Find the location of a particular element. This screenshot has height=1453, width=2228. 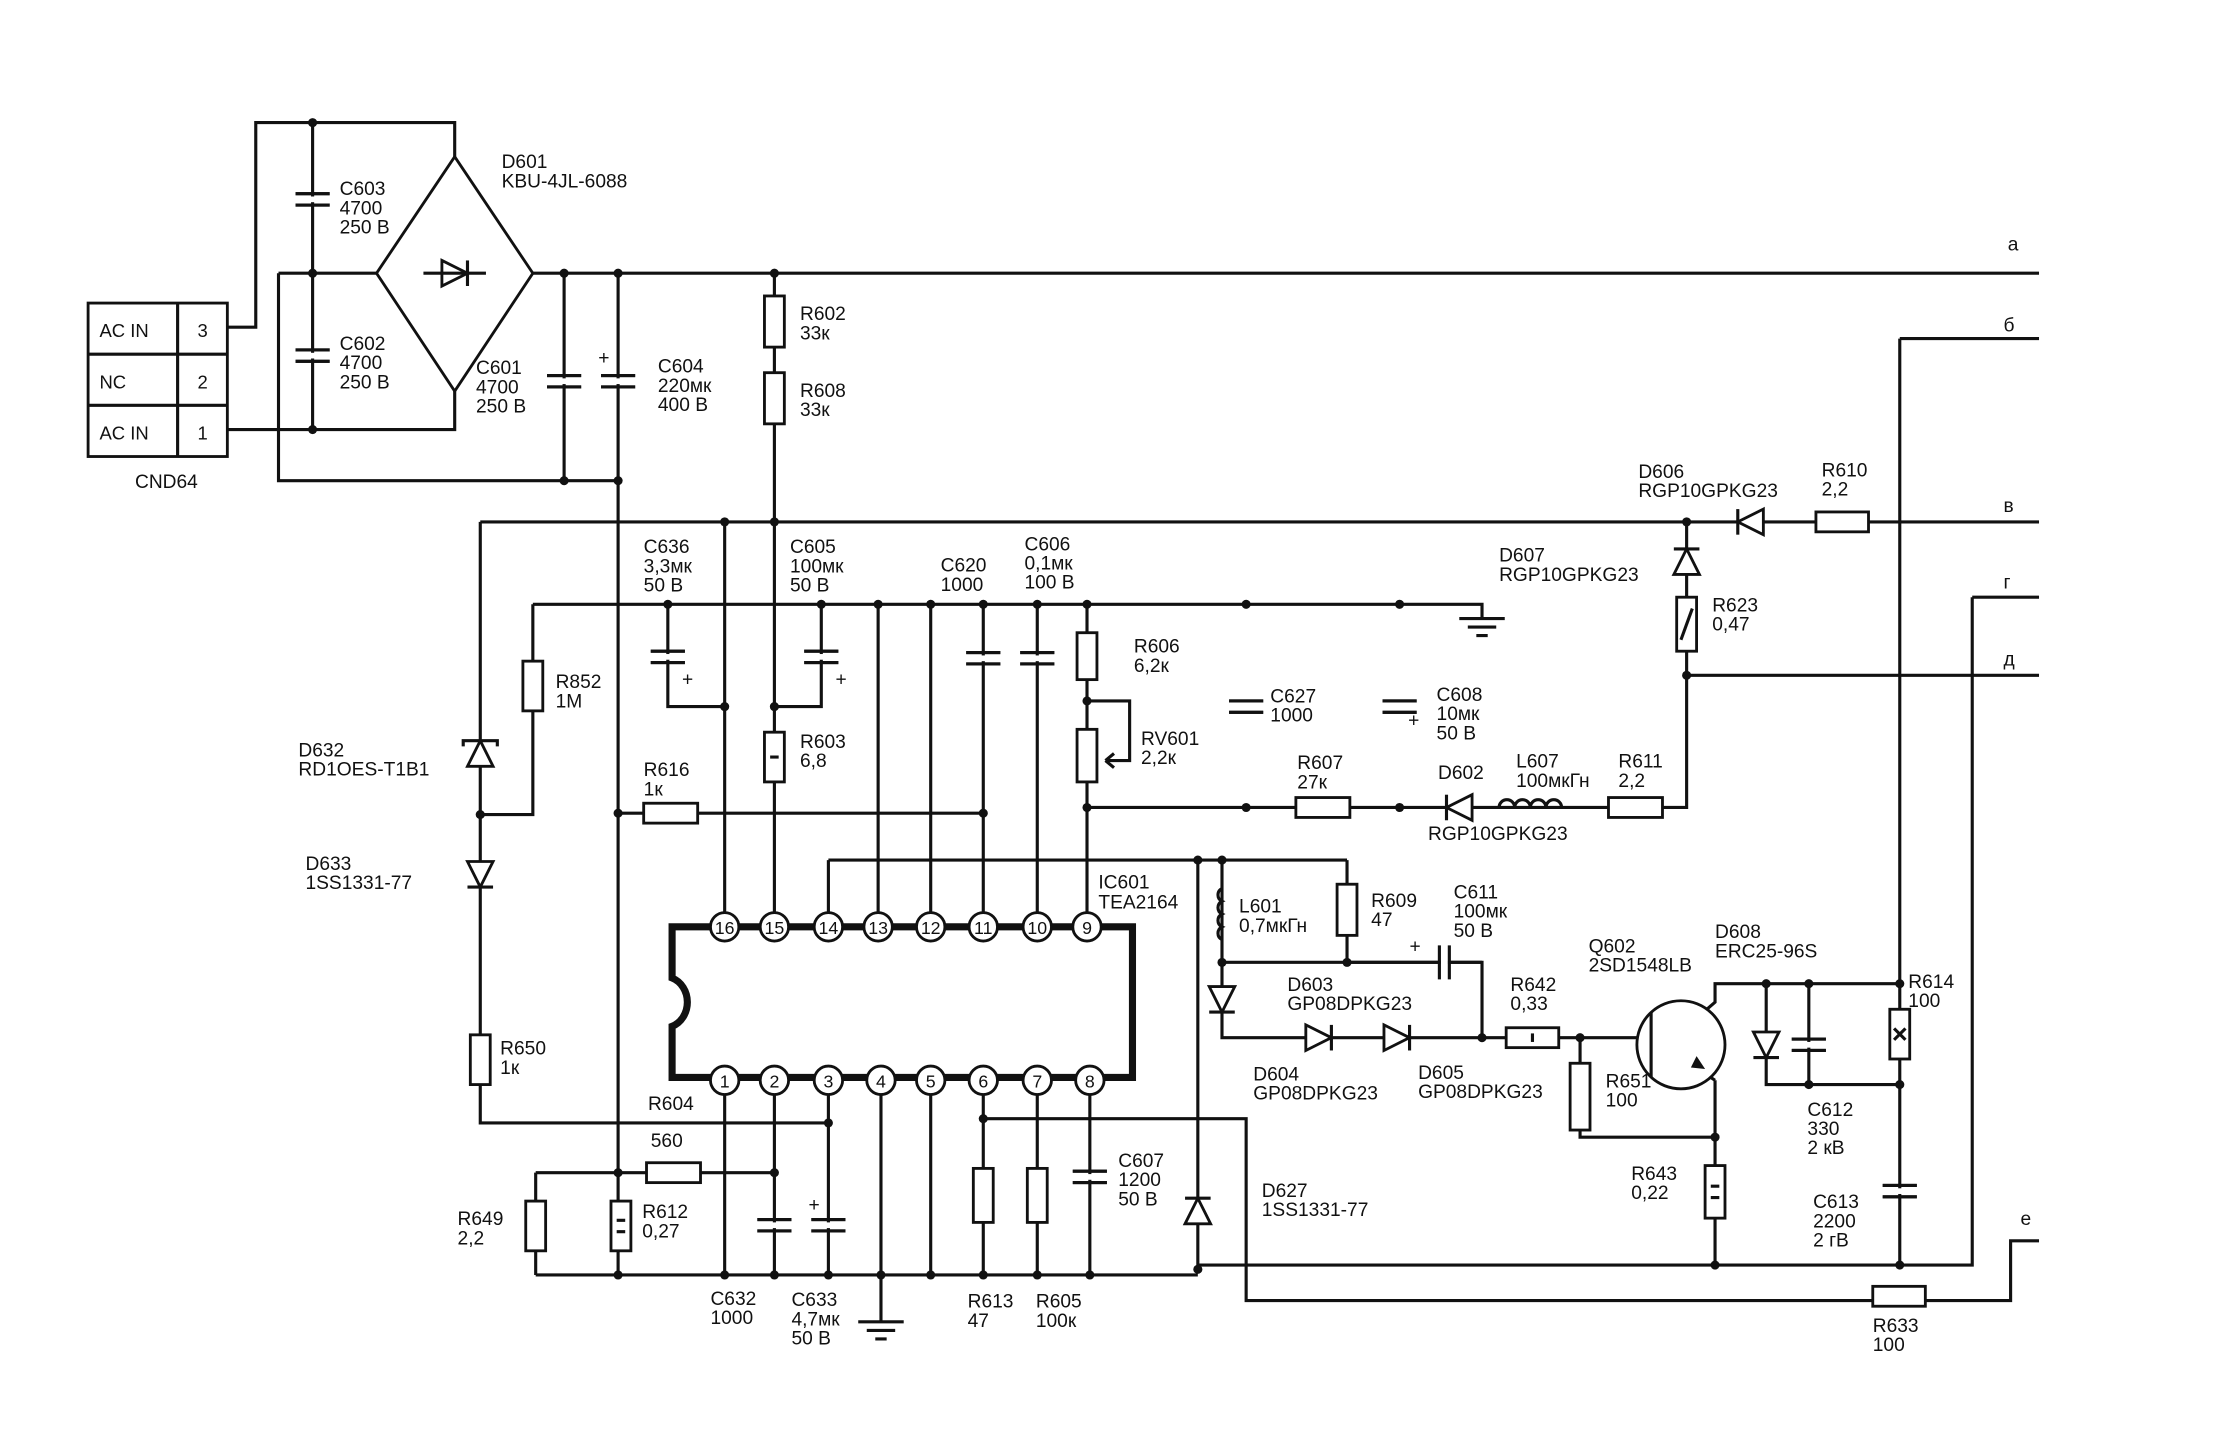

component-ref: R610 is located at coordinates (1845, 470).